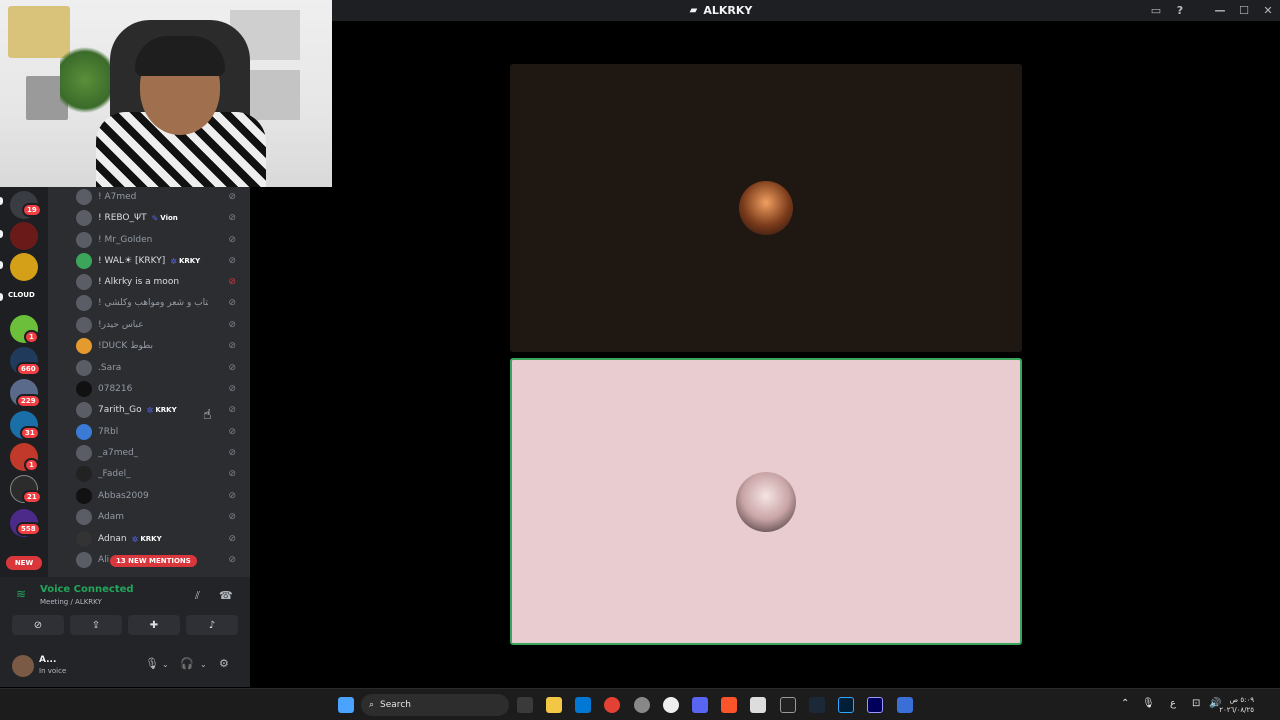  I want to click on task-view-icon, so click(525, 705).